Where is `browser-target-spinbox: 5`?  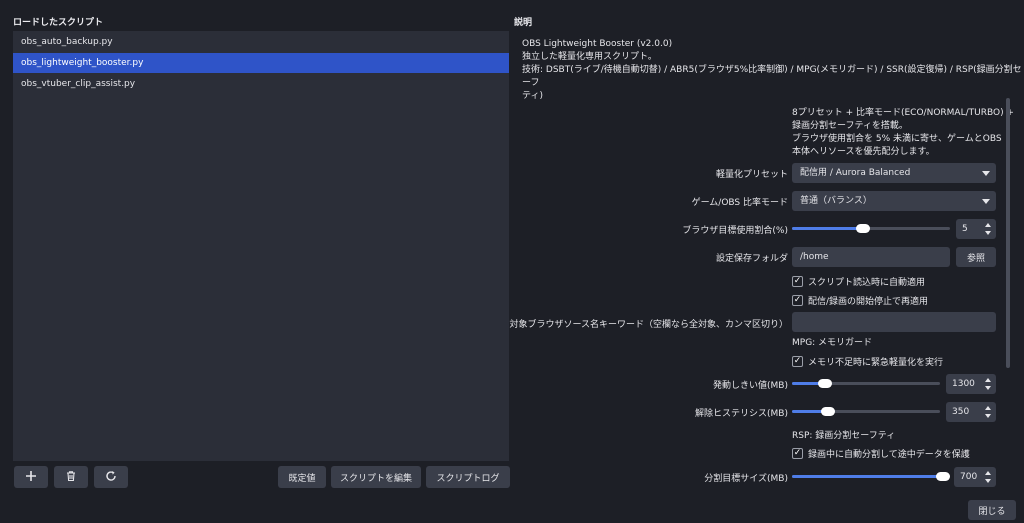
browser-target-spinbox: 5 is located at coordinates (976, 229).